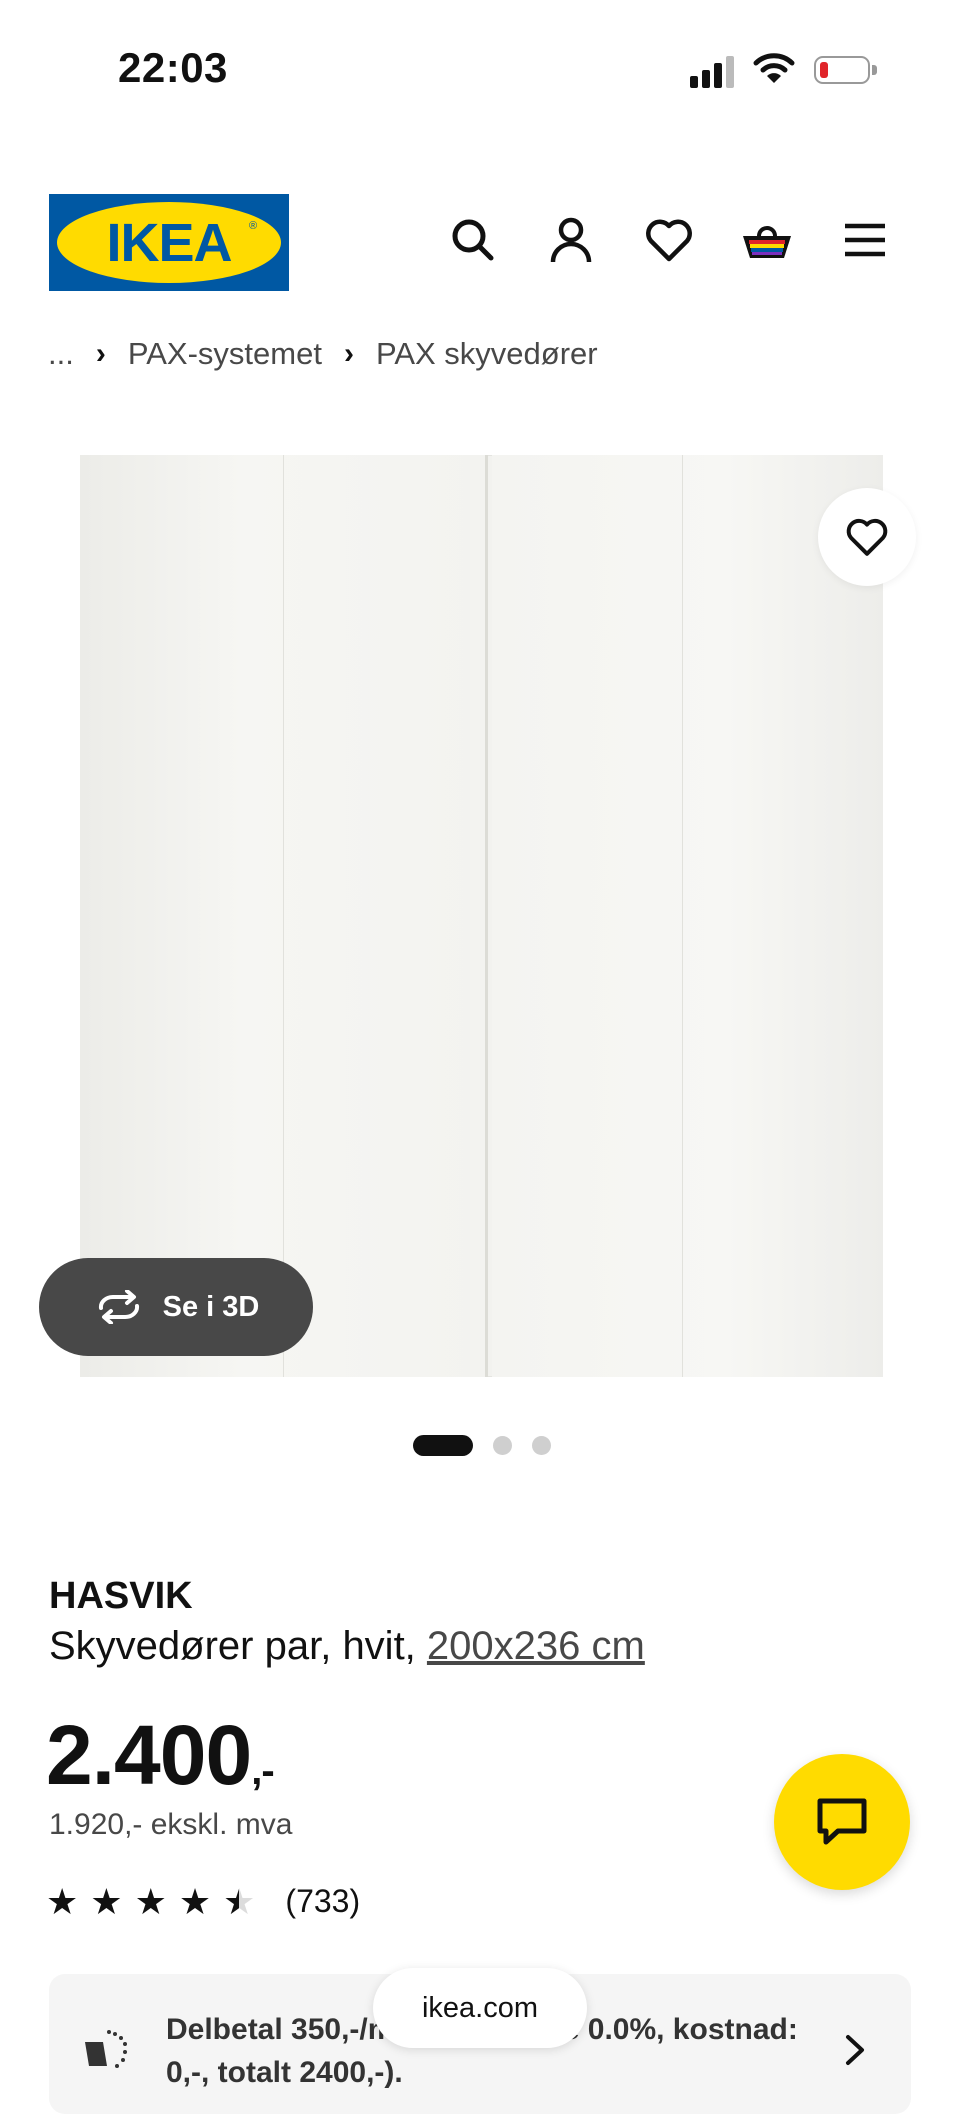 This screenshot has width=960, height=2114. I want to click on breadcrumb-item-pax-skyvedorer: PAX skyvedører, so click(487, 354).